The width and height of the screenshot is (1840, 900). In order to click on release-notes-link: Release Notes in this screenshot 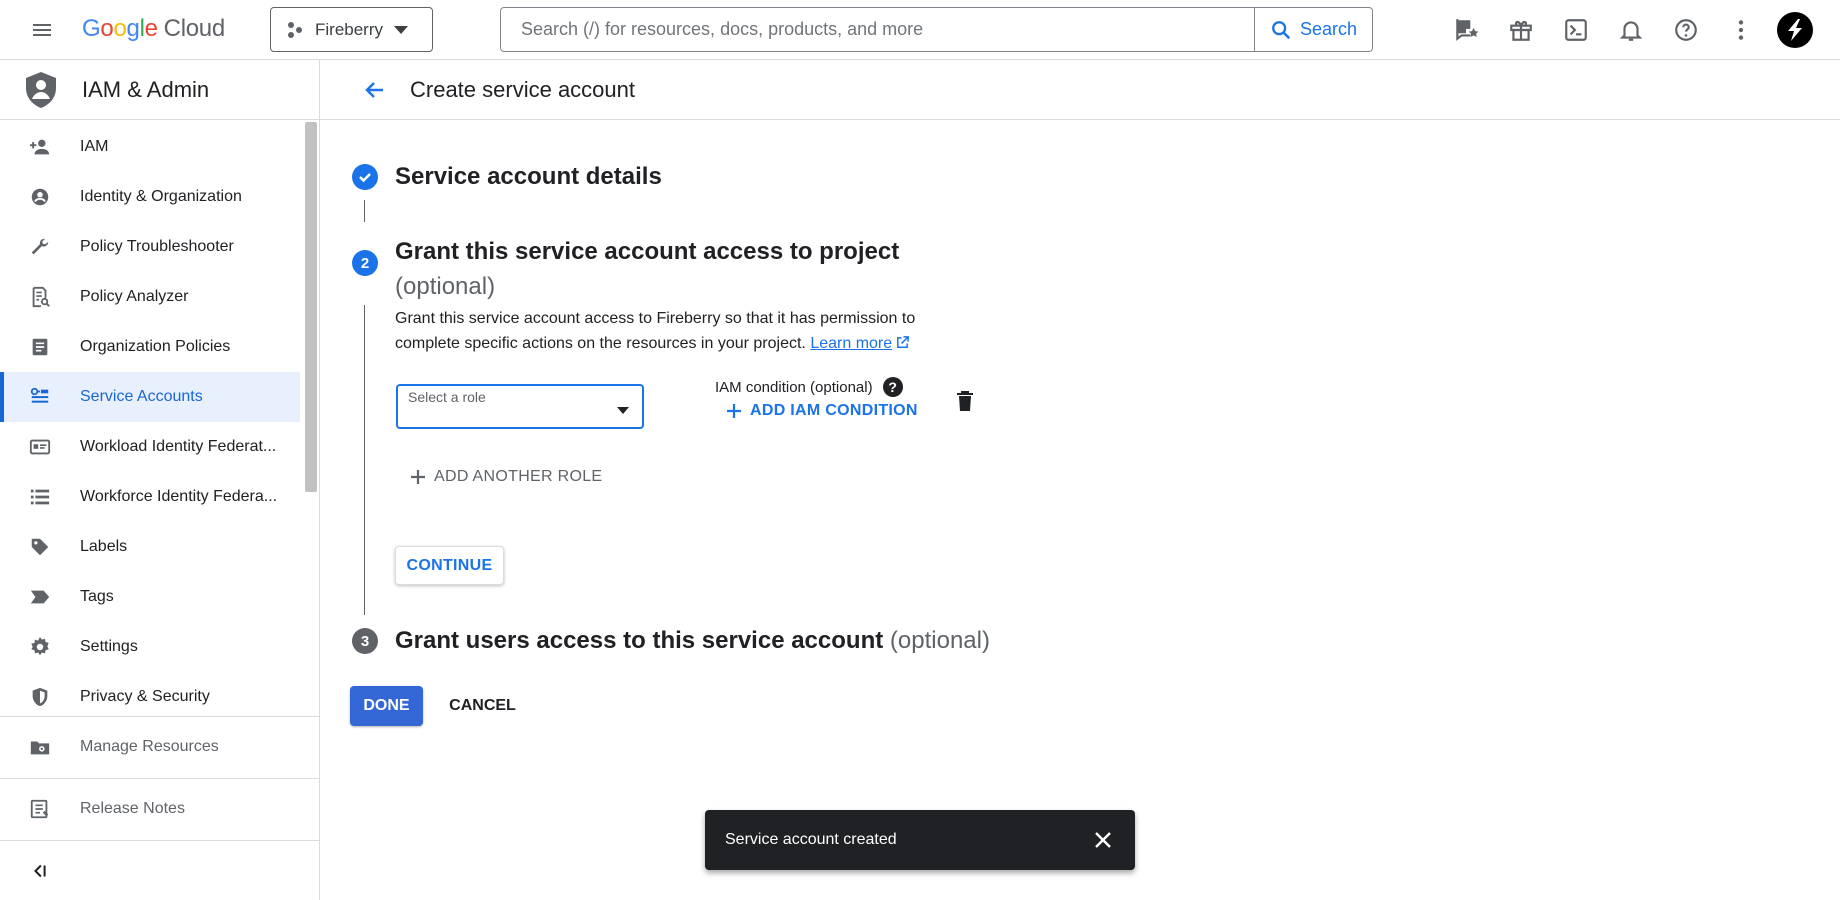, I will do `click(160, 808)`.